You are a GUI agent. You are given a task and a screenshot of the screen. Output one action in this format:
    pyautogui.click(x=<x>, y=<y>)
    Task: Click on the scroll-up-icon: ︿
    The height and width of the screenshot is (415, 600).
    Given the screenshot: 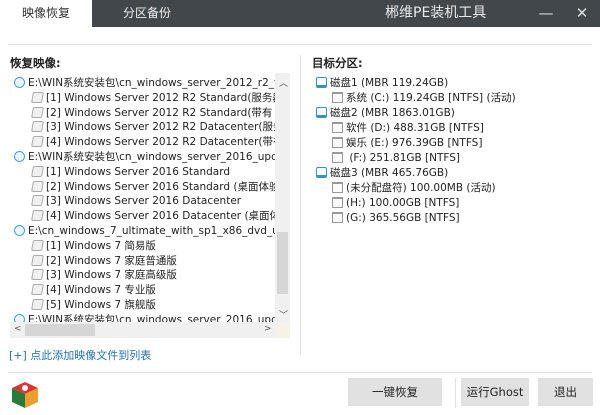 What is the action you would take?
    pyautogui.click(x=283, y=82)
    